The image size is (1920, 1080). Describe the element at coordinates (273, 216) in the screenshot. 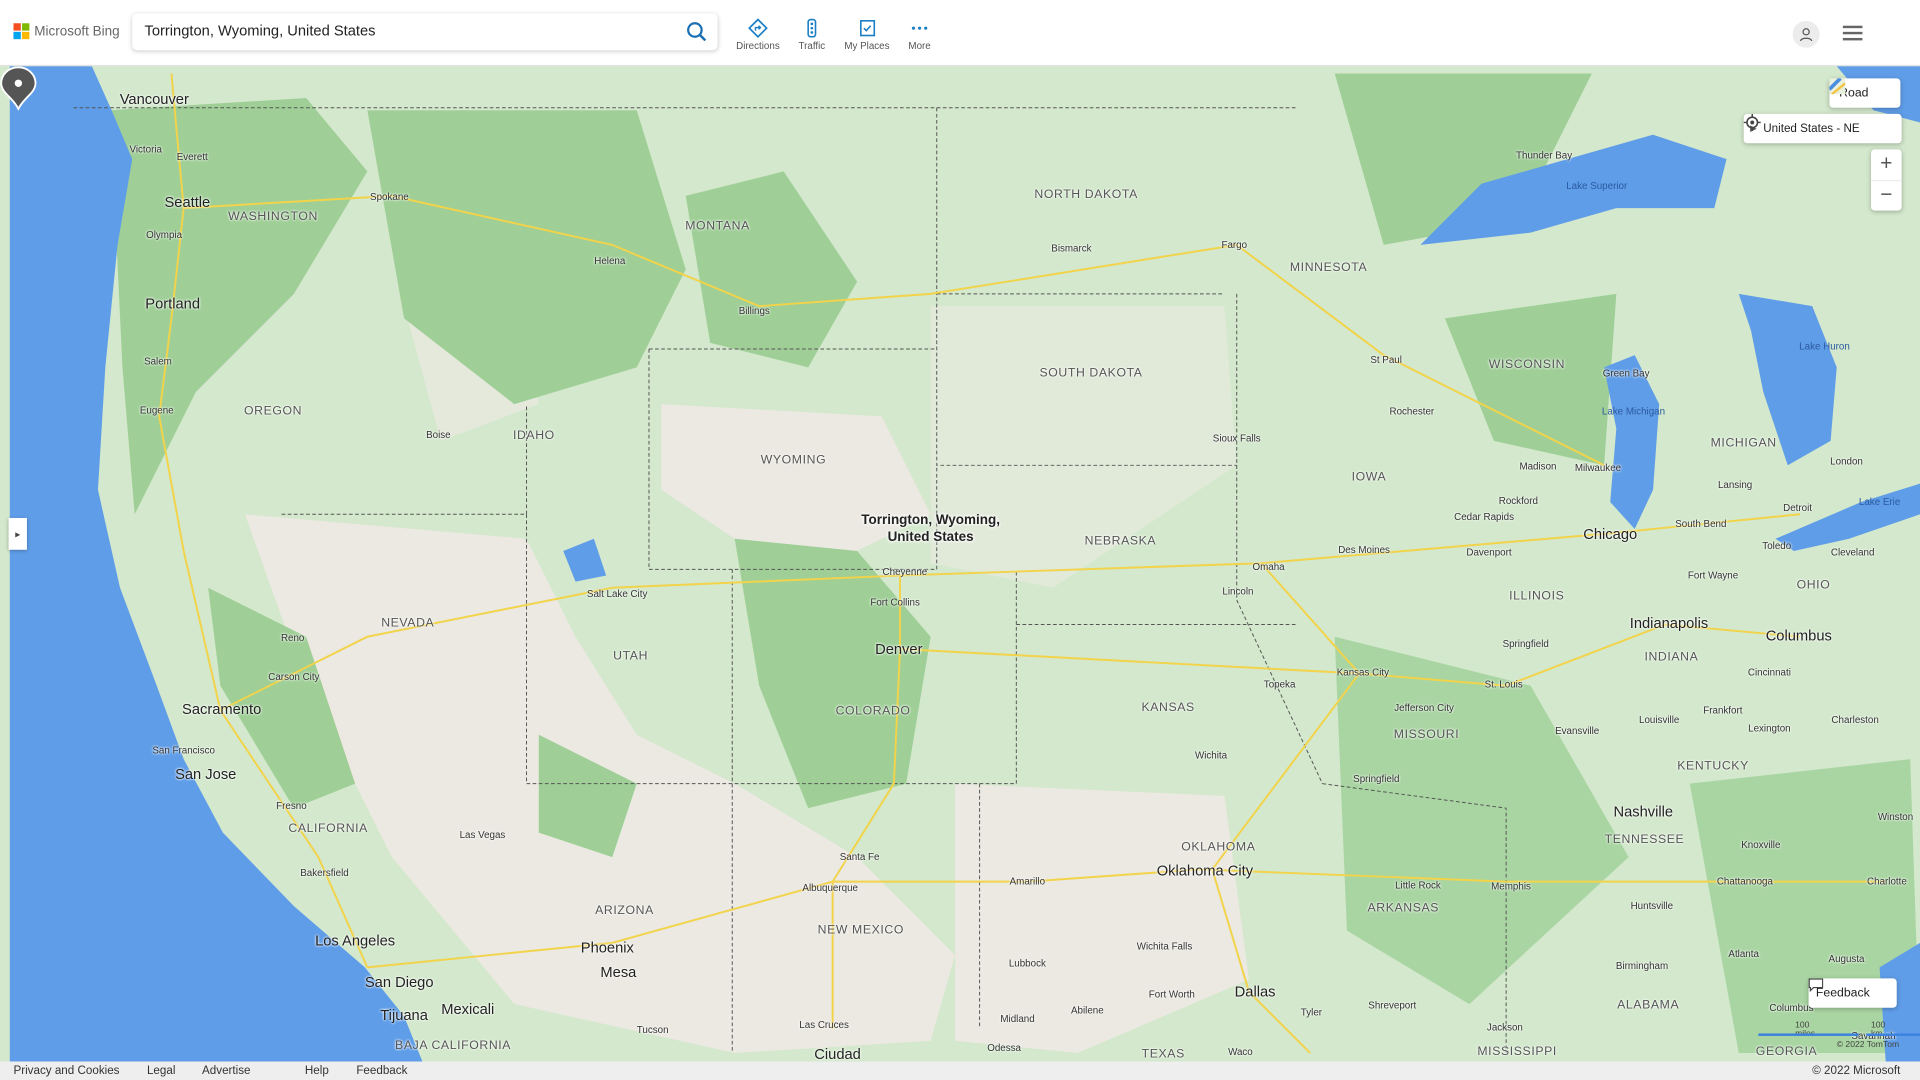

I see `state-label: WASHINGTON` at that location.